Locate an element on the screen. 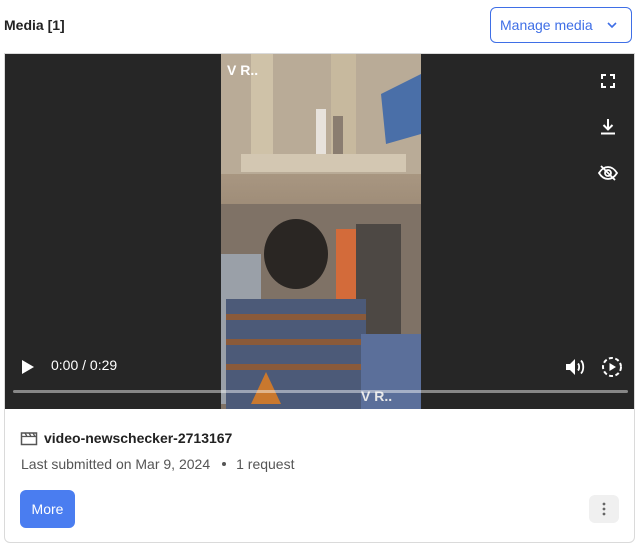 The height and width of the screenshot is (549, 643). manage-media-label: Manage media is located at coordinates (546, 25).